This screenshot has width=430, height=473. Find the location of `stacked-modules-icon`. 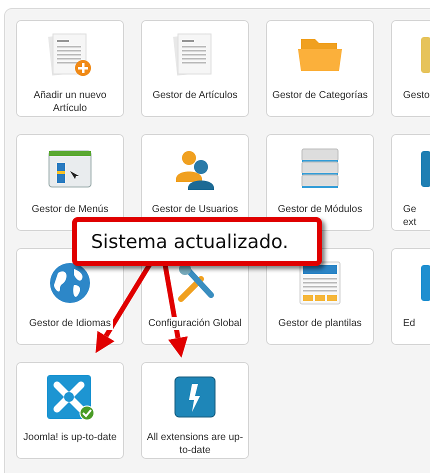

stacked-modules-icon is located at coordinates (320, 169).